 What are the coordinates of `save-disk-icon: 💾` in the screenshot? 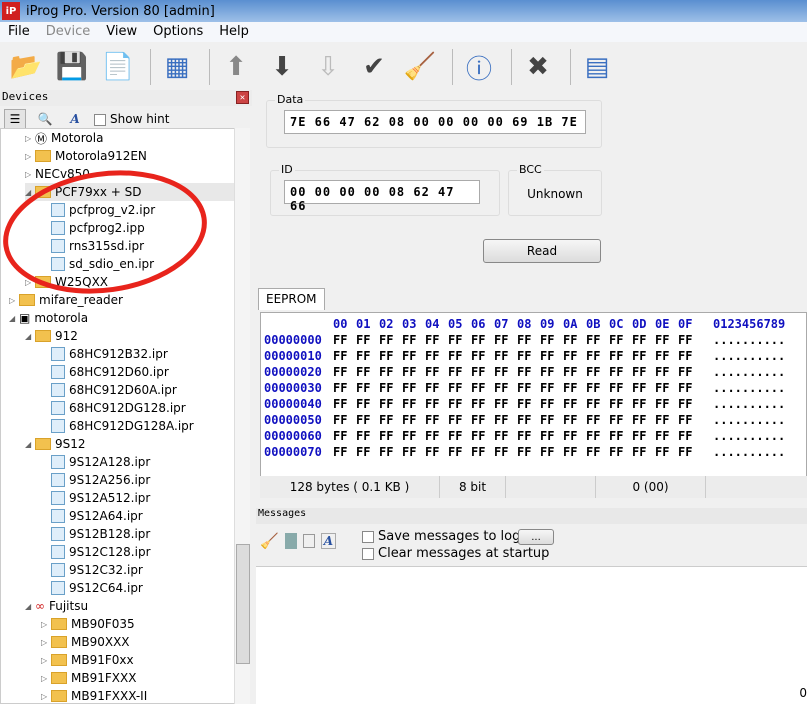 It's located at (72, 67).